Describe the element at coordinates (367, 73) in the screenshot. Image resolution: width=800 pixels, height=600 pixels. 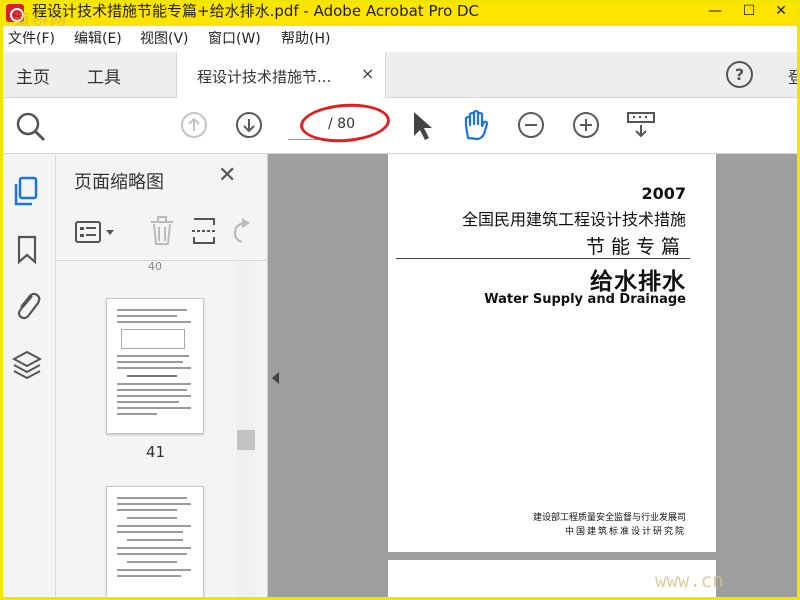
I see `close-tab-button: ×` at that location.